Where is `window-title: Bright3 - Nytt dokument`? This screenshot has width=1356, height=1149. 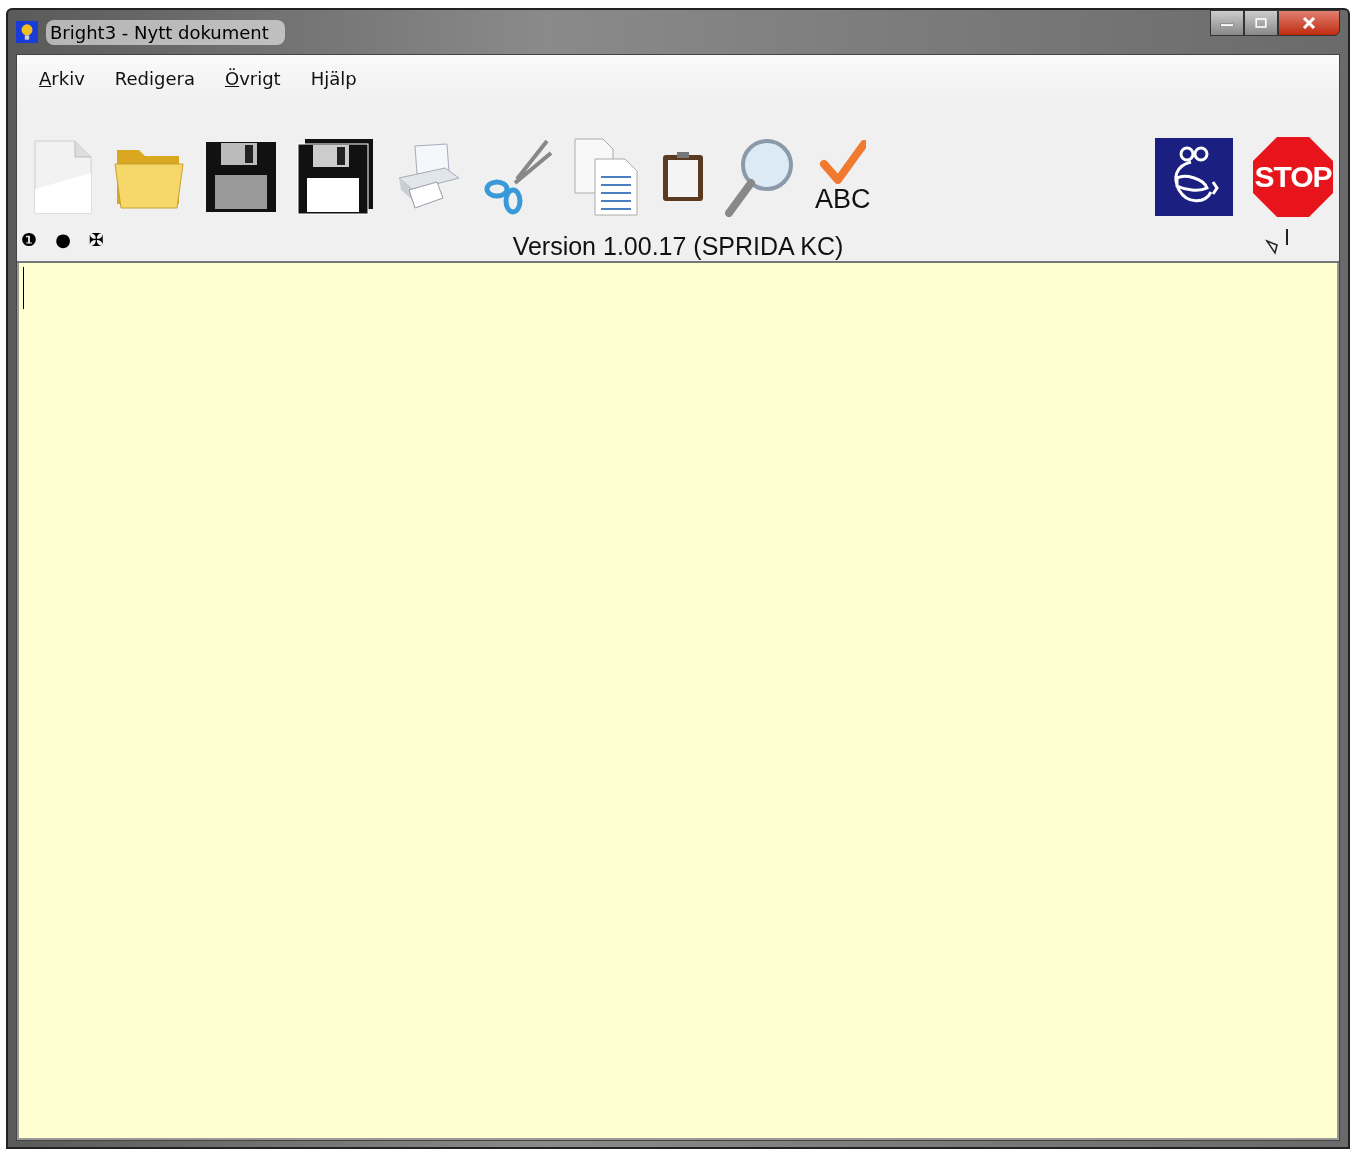
window-title: Bright3 - Nytt dokument is located at coordinates (165, 32).